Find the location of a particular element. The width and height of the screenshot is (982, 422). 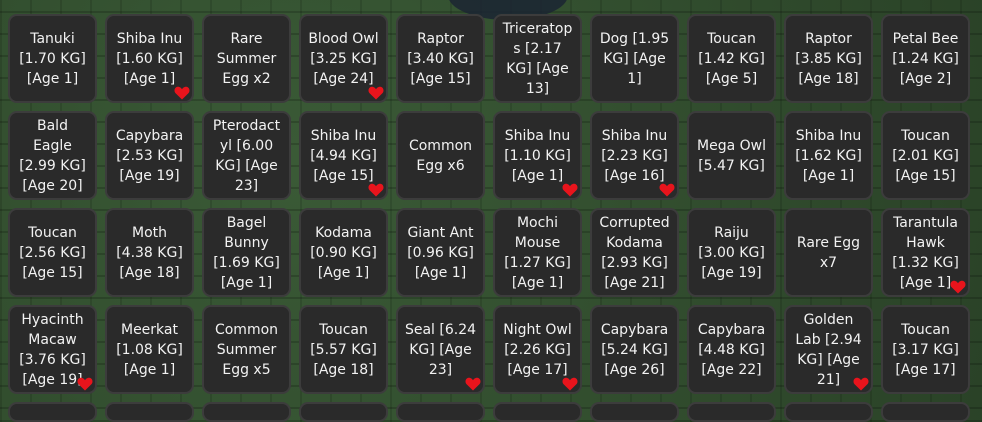

item-label: Hyacinth Macaw [3.76 KG] [Age 19] is located at coordinates (52, 349).